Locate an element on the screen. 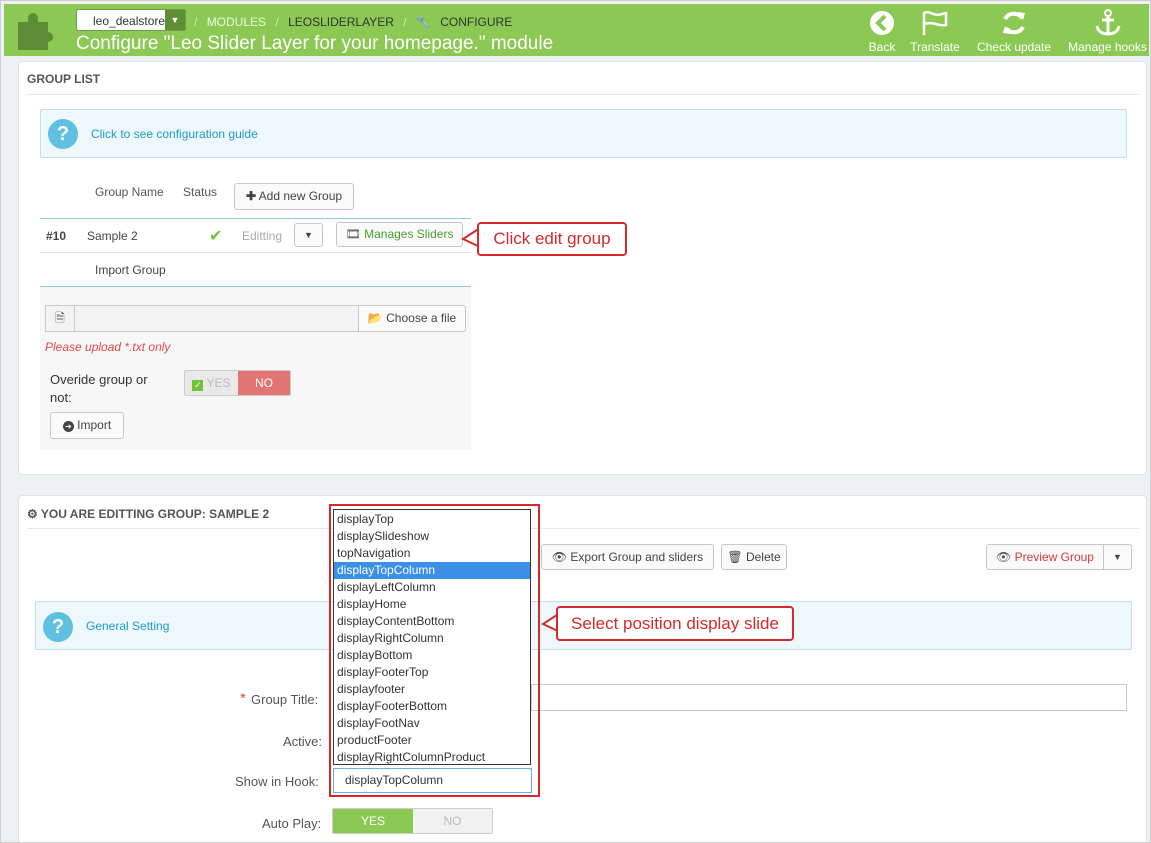  translate-label: Translate is located at coordinates (935, 47).